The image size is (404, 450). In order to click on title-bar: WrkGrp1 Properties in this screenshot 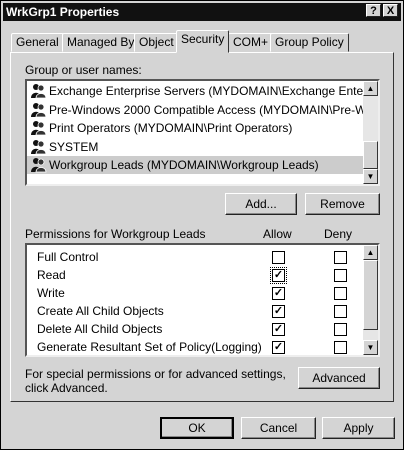, I will do `click(202, 12)`.